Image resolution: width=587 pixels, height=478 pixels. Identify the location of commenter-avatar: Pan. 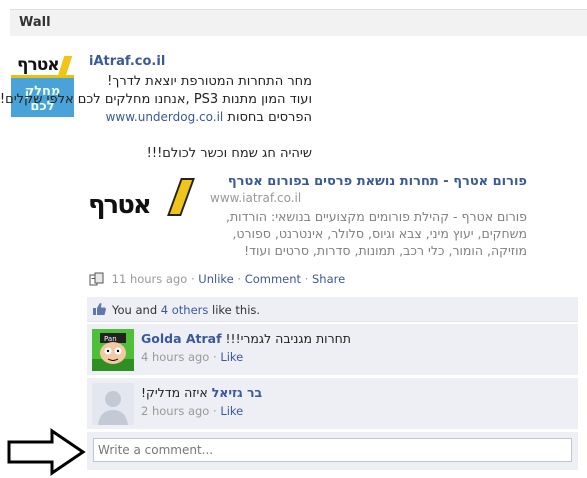
(113, 350).